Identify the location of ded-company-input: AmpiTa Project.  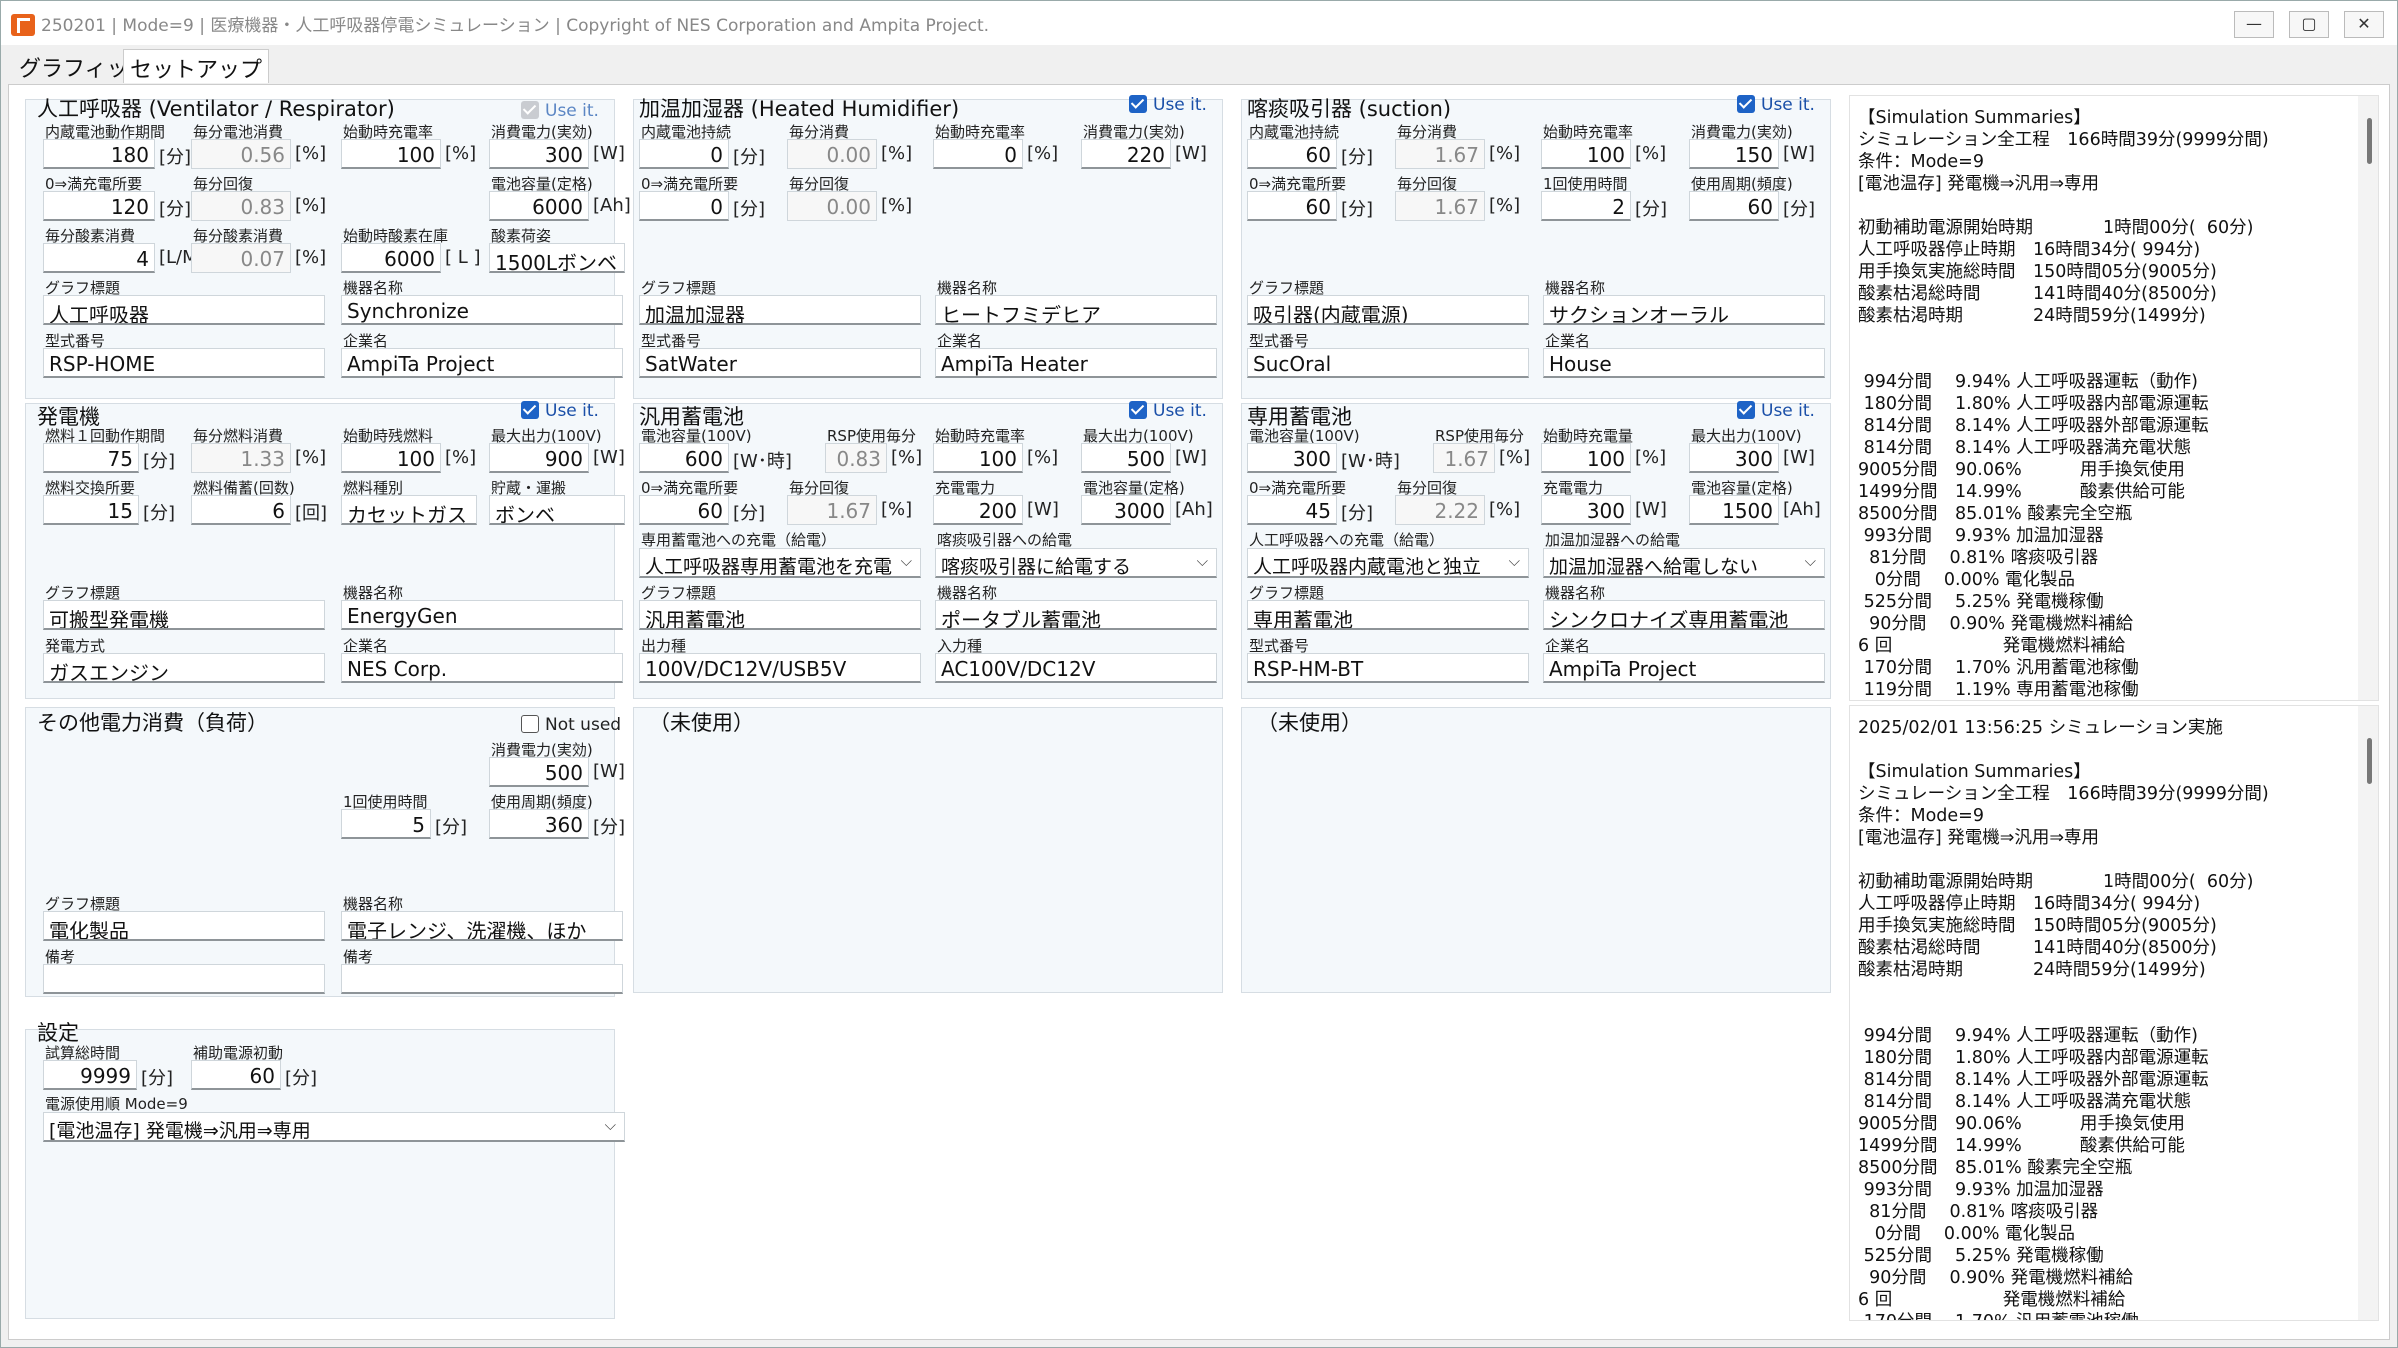
(1684, 668).